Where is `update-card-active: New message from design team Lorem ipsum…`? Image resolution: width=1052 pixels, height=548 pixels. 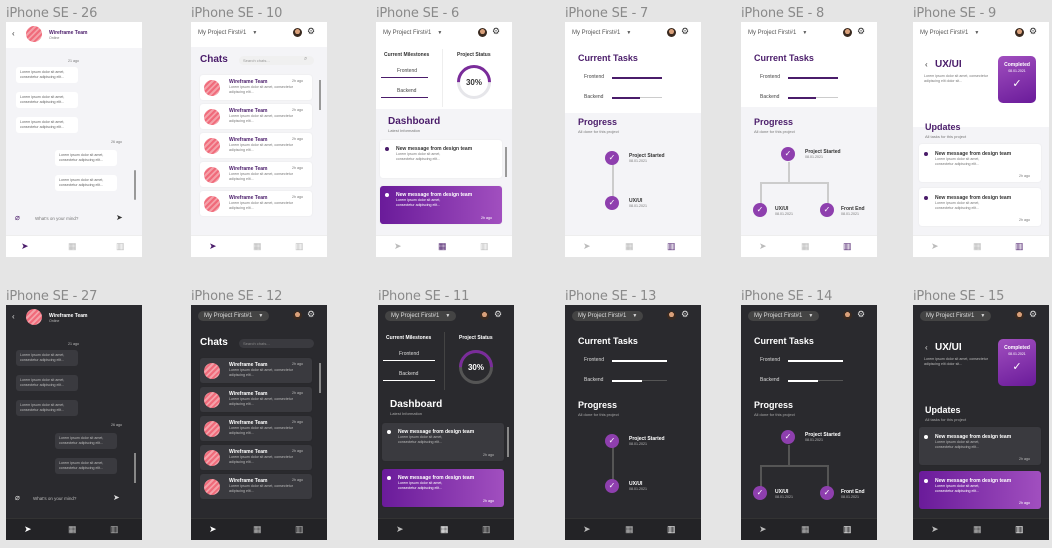 update-card-active: New message from design team Lorem ipsum… is located at coordinates (980, 490).